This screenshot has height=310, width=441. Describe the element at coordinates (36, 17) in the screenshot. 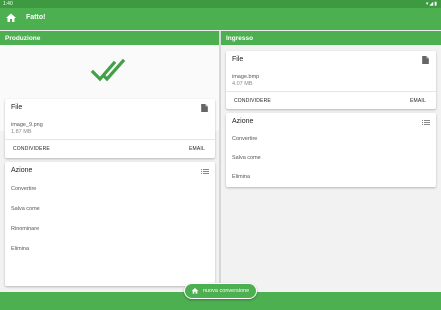

I see `app-title: Fatto!` at that location.